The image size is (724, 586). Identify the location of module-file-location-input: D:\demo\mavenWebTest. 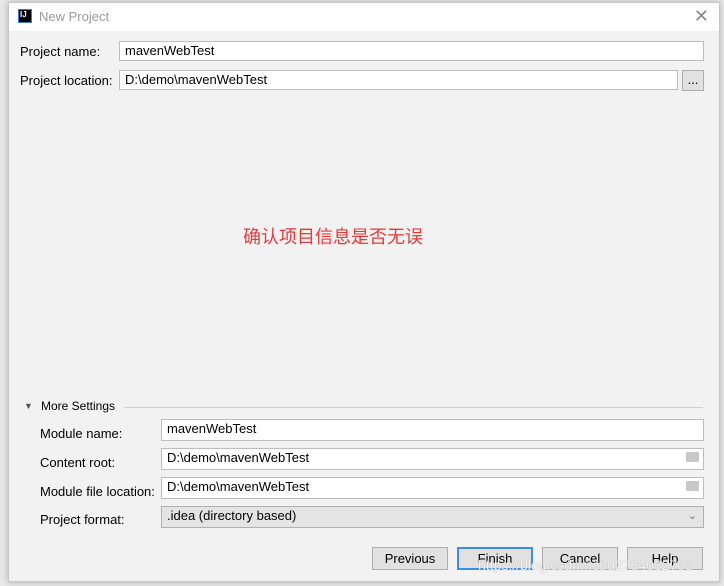
(432, 488).